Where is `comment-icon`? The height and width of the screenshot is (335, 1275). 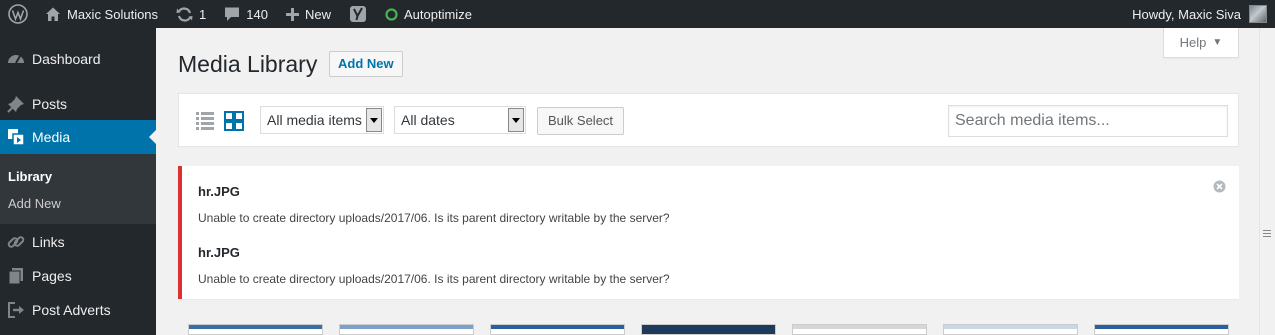
comment-icon is located at coordinates (232, 14).